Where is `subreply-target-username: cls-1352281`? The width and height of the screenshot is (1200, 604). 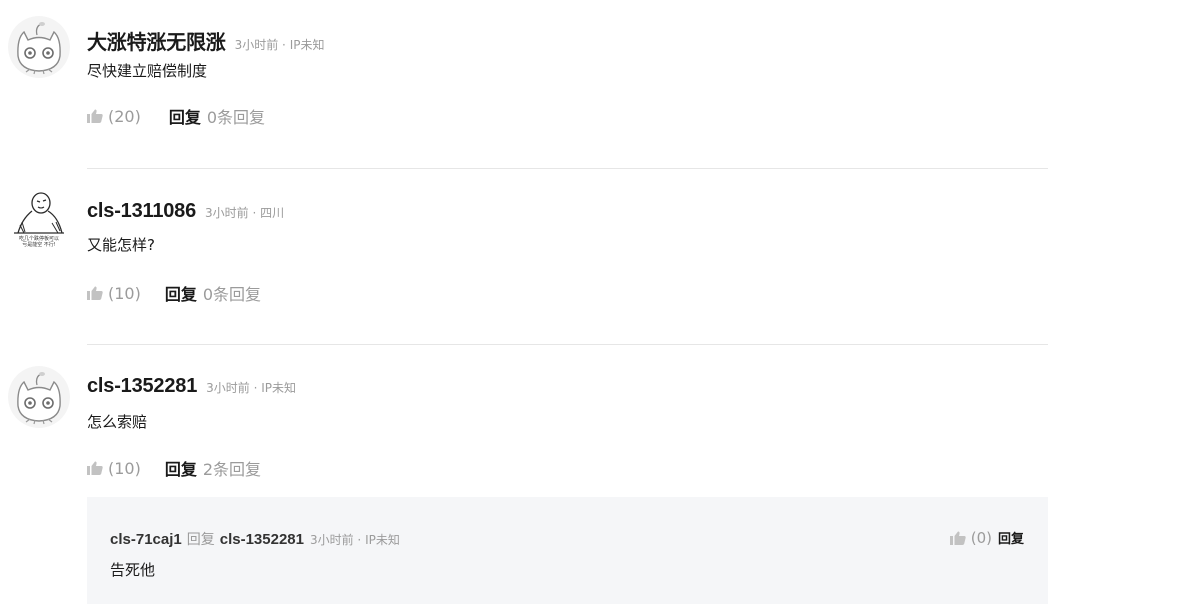
subreply-target-username: cls-1352281 is located at coordinates (262, 539).